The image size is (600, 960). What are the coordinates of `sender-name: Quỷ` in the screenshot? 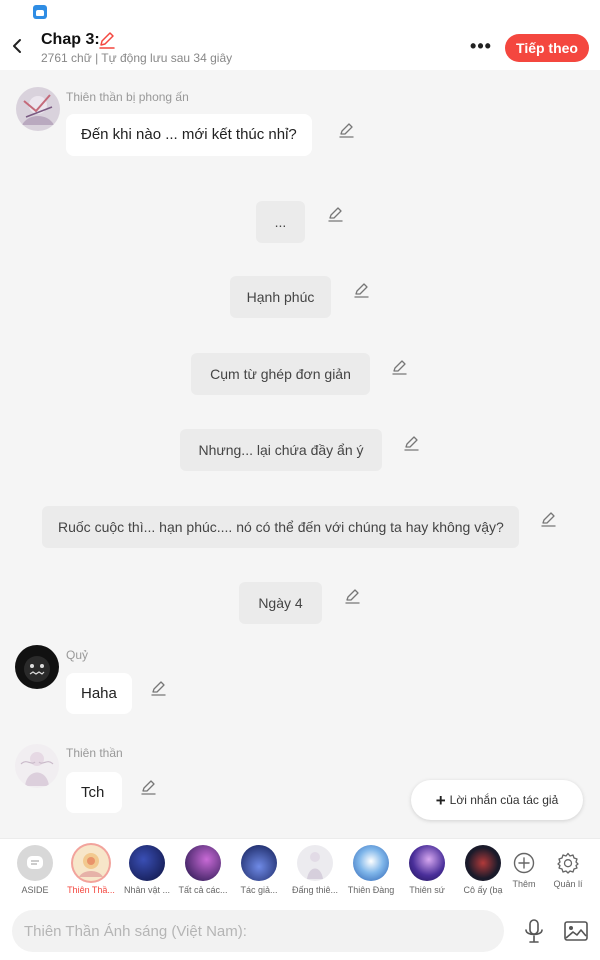 It's located at (77, 655).